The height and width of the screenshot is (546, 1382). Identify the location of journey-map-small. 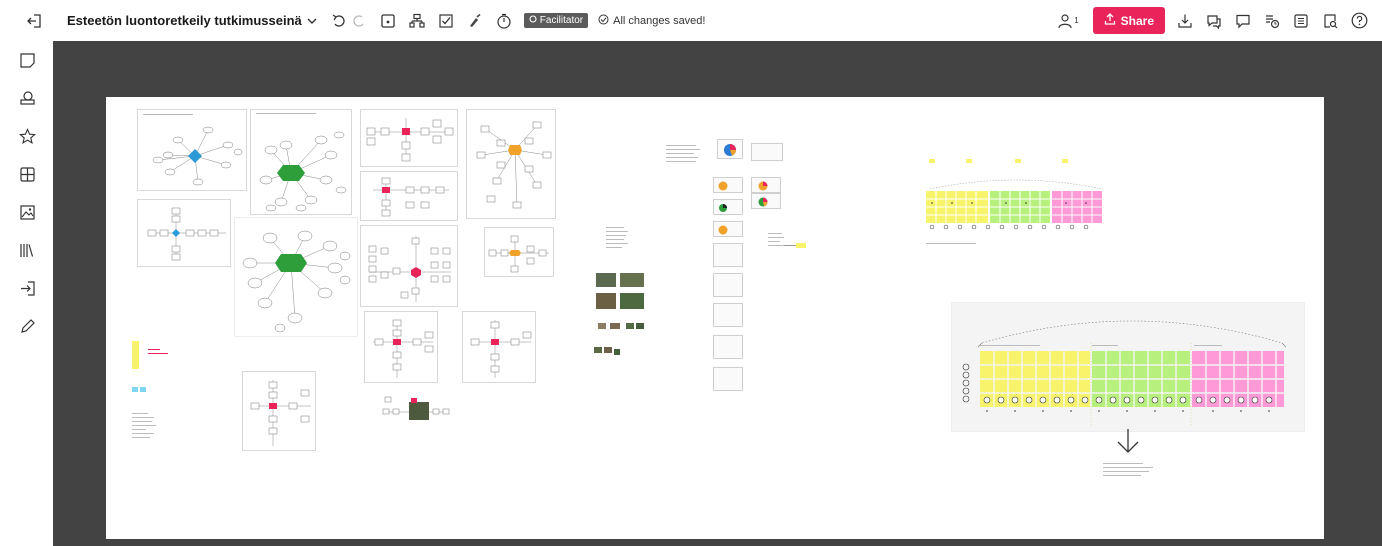
(1015, 204).